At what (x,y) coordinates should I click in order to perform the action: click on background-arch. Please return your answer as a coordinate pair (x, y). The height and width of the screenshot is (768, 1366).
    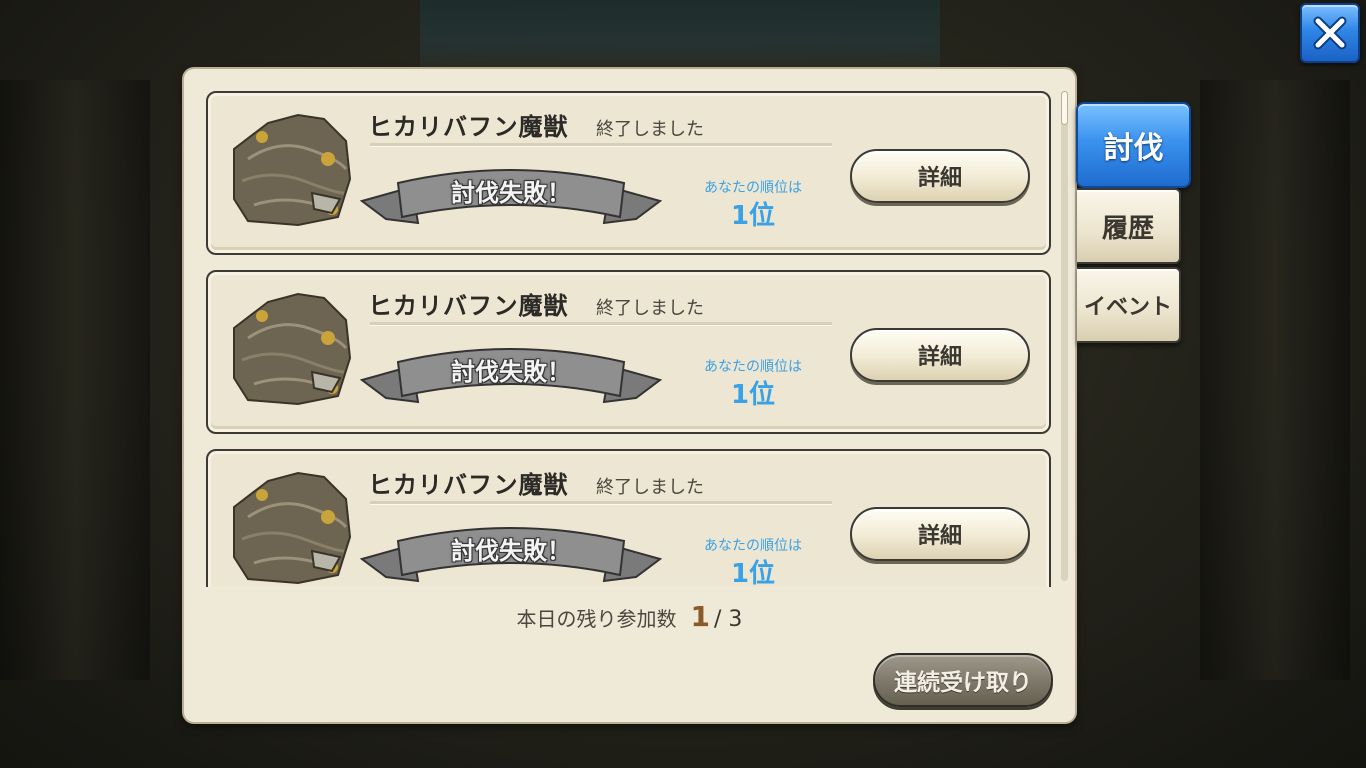
    Looking at the image, I should click on (680, 35).